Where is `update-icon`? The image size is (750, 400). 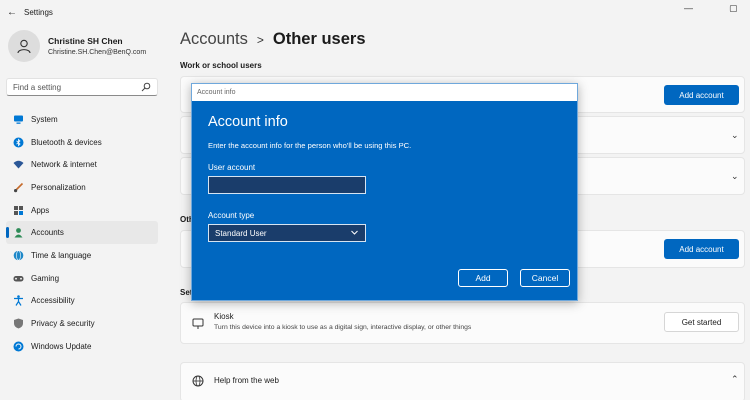
update-icon is located at coordinates (18, 346).